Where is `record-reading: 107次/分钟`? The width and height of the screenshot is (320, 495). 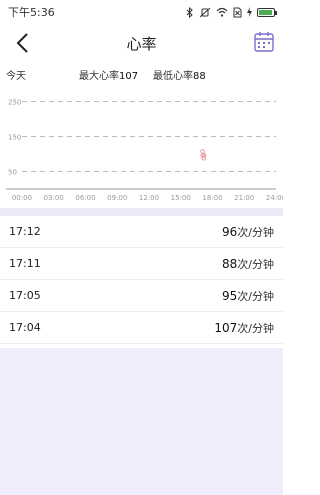
record-reading: 107次/分钟 is located at coordinates (244, 328).